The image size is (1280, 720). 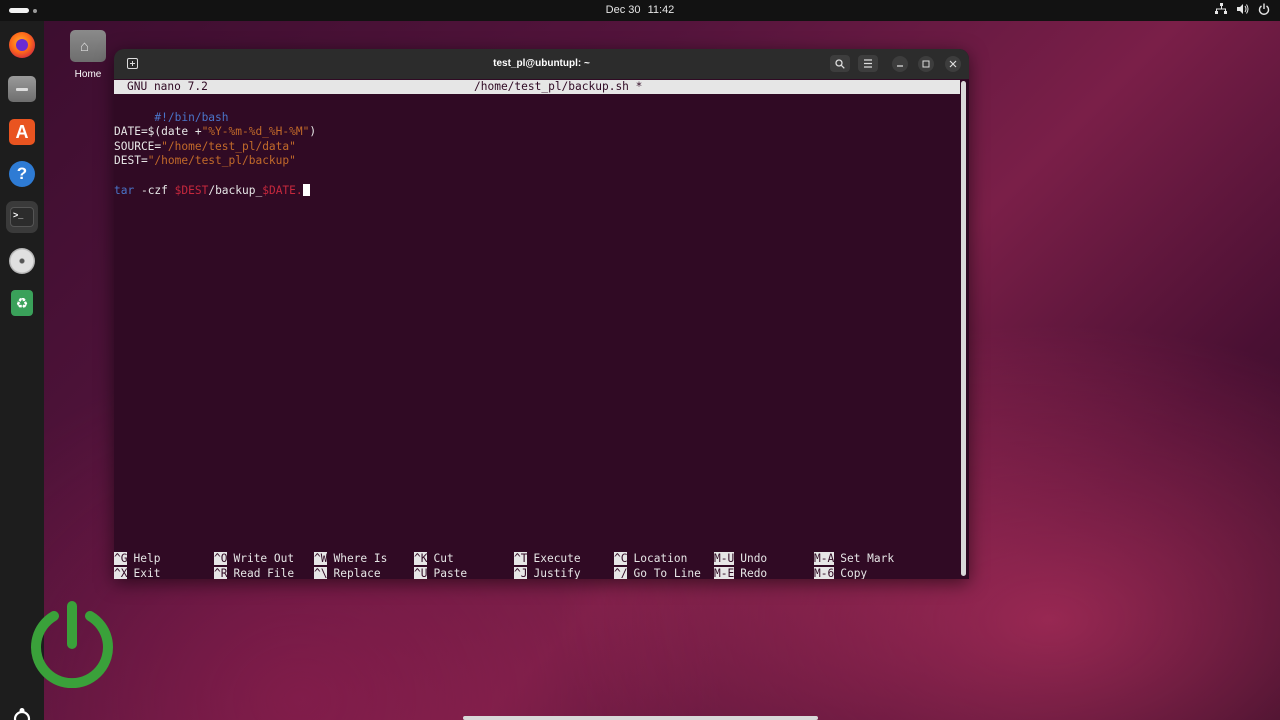 What do you see at coordinates (443, 558) in the screenshot?
I see `shortcut-label: Cut` at bounding box center [443, 558].